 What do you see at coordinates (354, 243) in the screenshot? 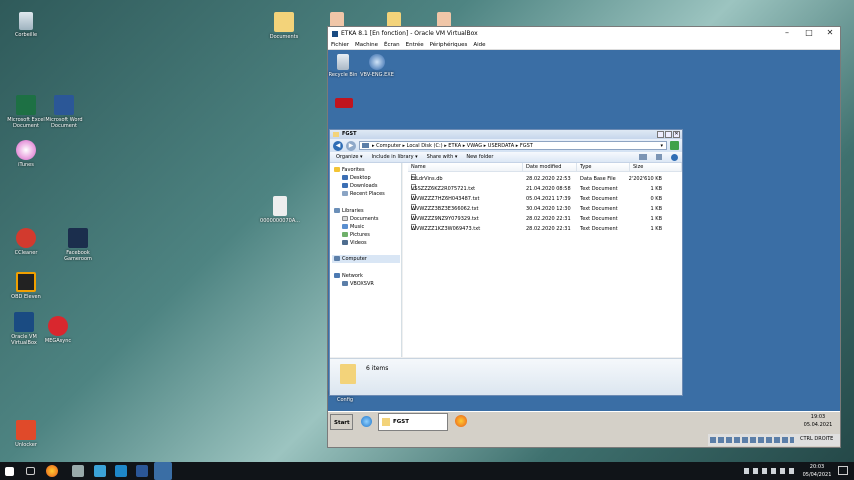
I see `nav-videos: Videos` at bounding box center [354, 243].